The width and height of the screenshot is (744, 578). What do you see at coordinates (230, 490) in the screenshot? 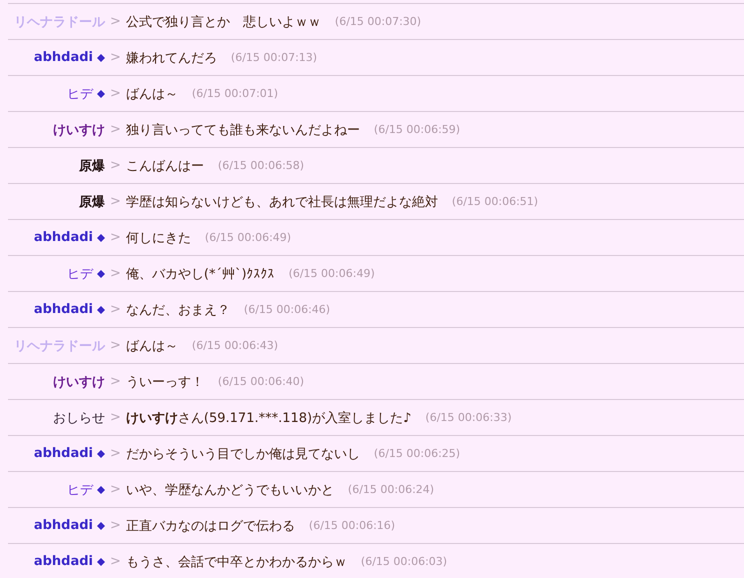
I see `message-text: いや、学歴なんかどうでもいいかと` at bounding box center [230, 490].